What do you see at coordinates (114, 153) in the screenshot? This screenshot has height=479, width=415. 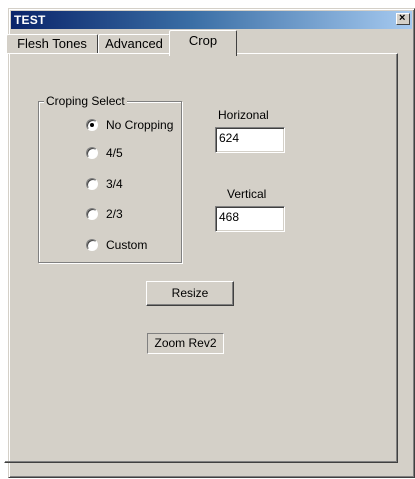 I see `radio-label: 4/5` at bounding box center [114, 153].